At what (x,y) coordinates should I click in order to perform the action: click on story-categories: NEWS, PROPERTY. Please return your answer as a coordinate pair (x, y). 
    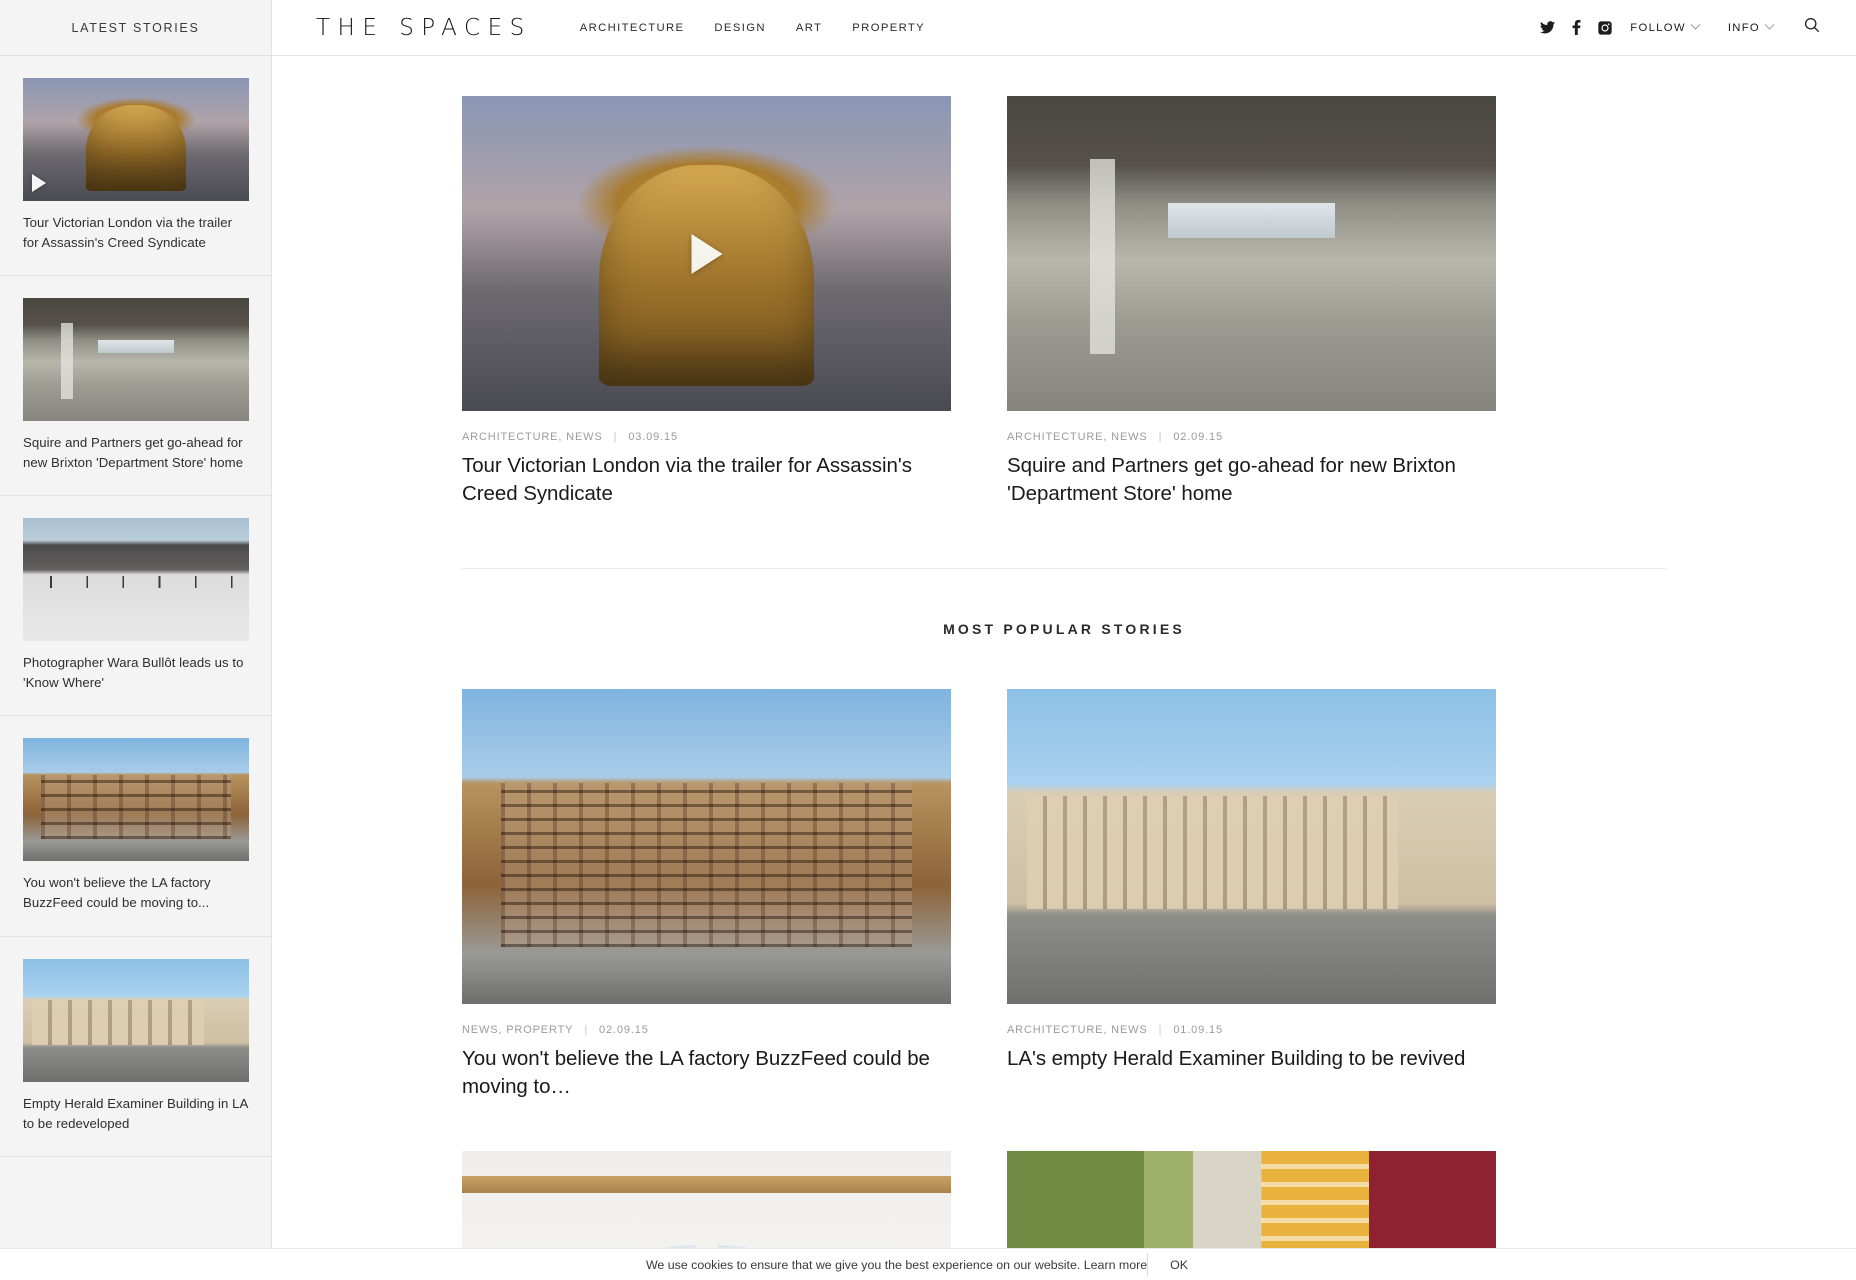
    Looking at the image, I should click on (517, 1030).